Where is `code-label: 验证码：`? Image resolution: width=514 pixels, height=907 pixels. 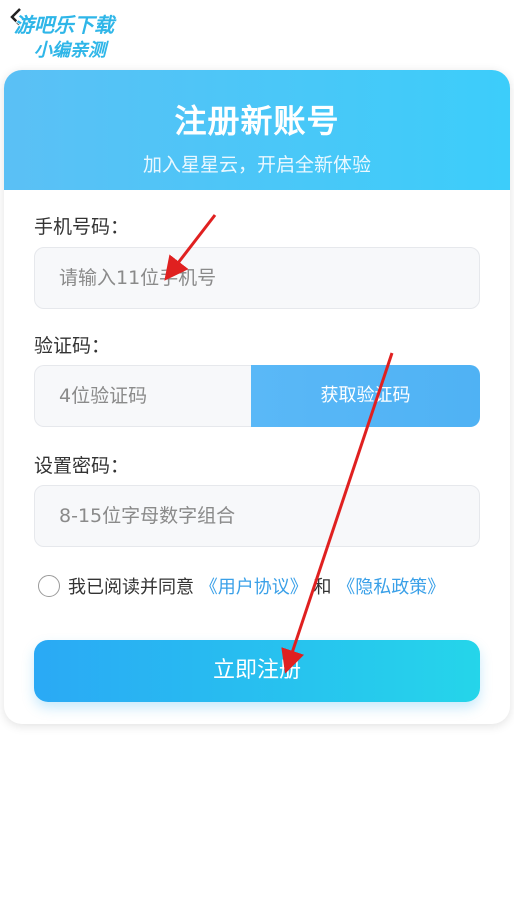
code-label: 验证码： is located at coordinates (72, 346).